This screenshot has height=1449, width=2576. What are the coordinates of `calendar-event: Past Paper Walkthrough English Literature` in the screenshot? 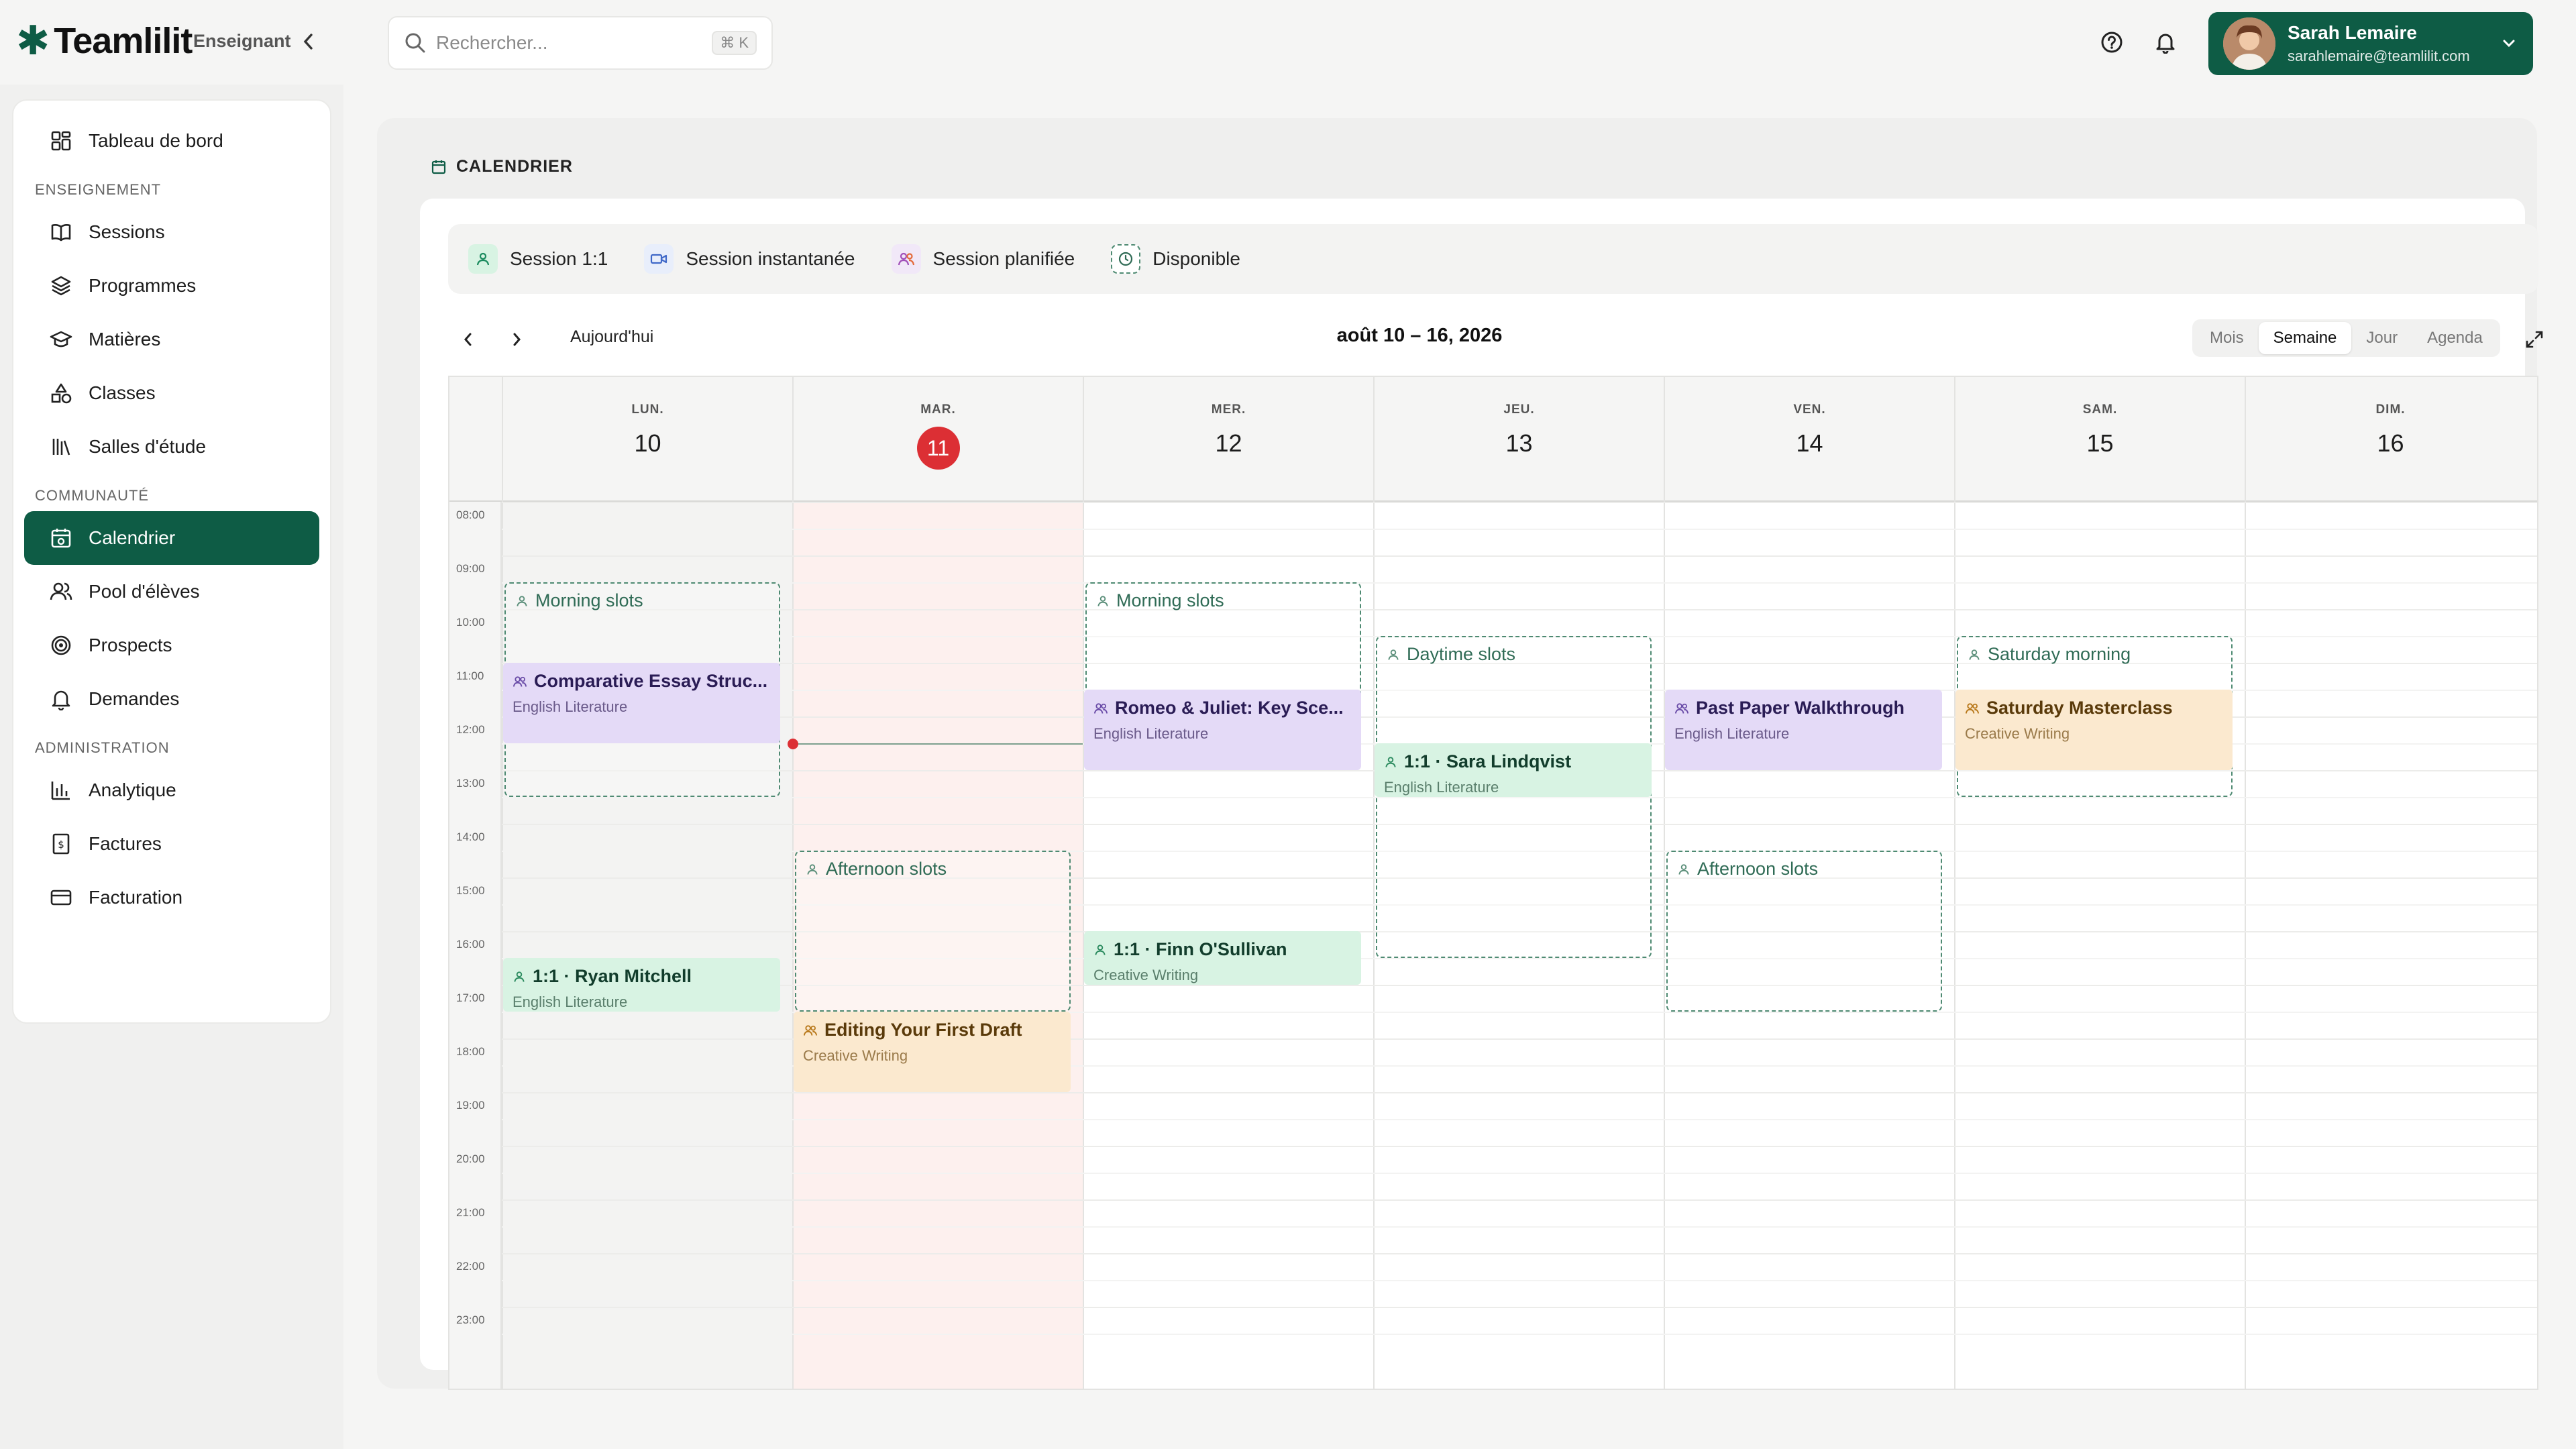 It's located at (1803, 730).